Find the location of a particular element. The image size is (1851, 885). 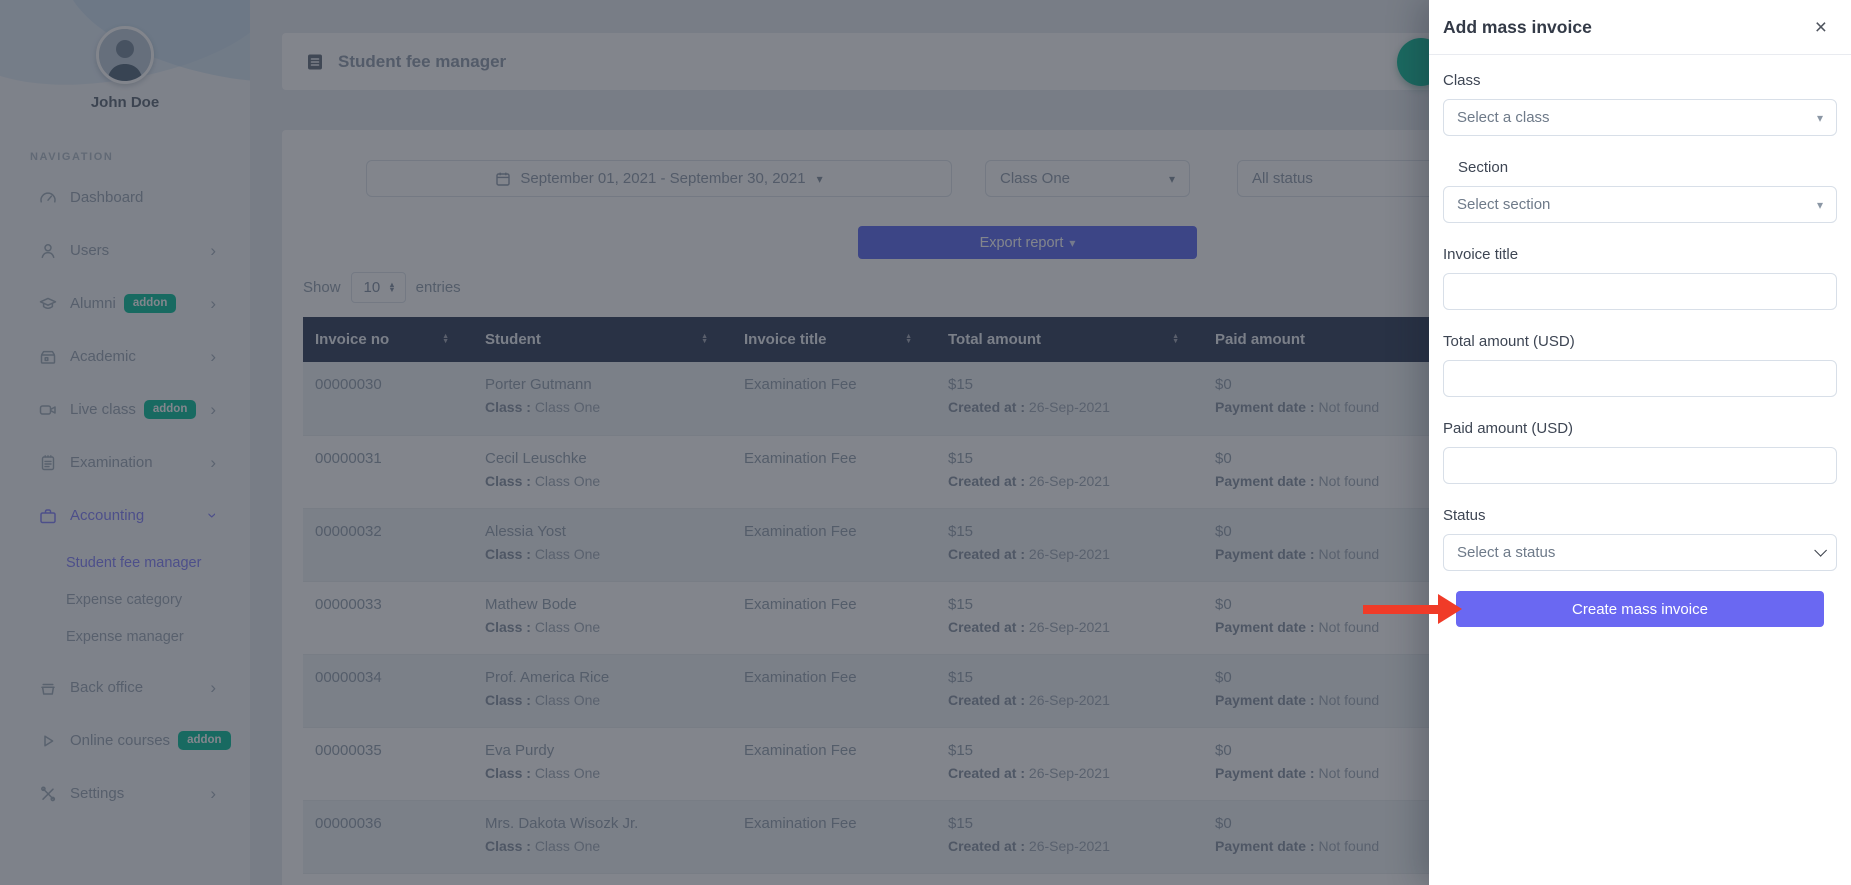

class-select-value: Select a class is located at coordinates (1503, 117).